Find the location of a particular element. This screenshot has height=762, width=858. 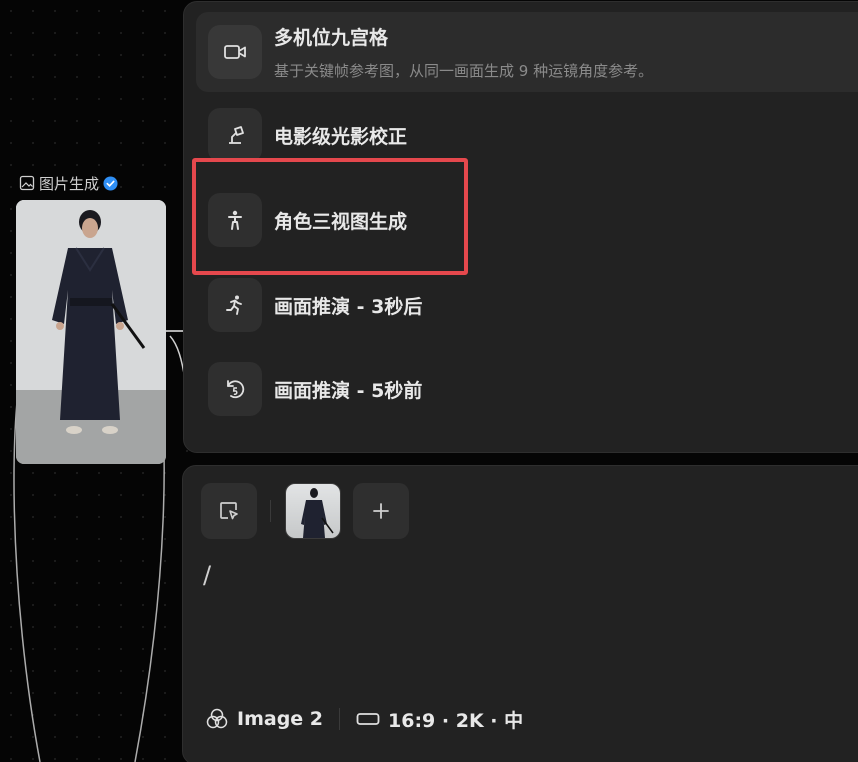

node-header: 图片生成 is located at coordinates (68, 183).